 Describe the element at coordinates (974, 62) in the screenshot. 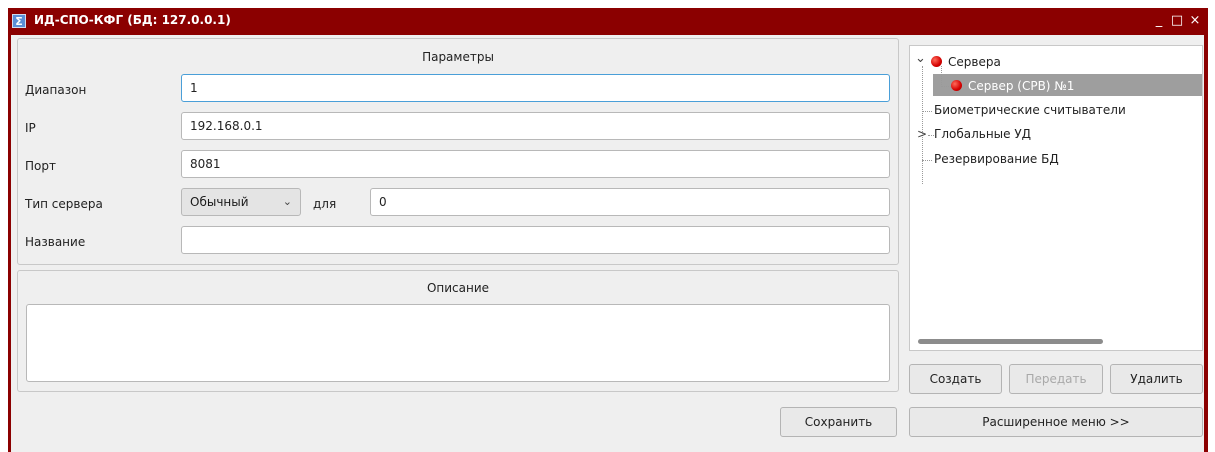

I see `tree-item-servers-label: Сервера` at that location.